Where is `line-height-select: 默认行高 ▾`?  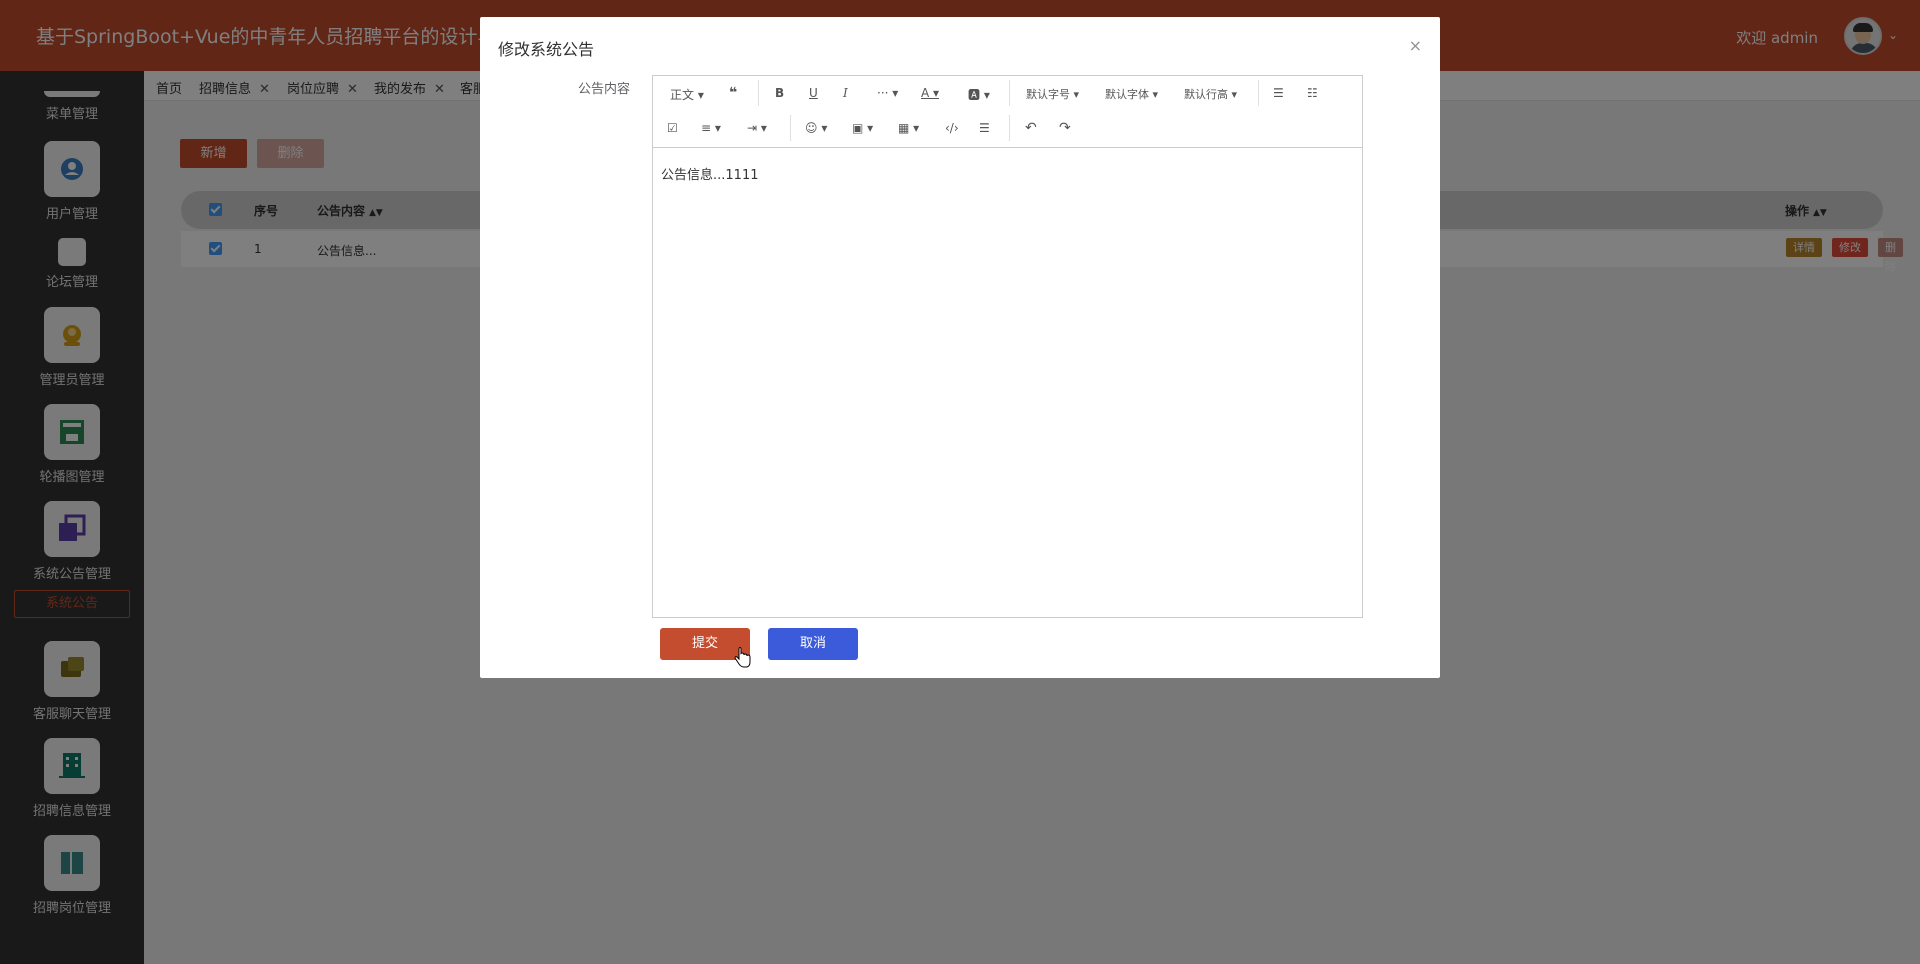 line-height-select: 默认行高 ▾ is located at coordinates (1210, 94).